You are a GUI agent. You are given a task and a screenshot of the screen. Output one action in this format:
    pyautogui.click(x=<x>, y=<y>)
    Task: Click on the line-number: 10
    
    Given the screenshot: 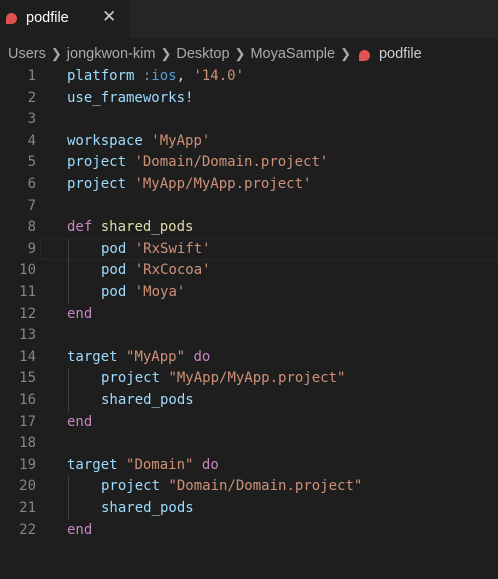 What is the action you would take?
    pyautogui.click(x=27, y=270)
    